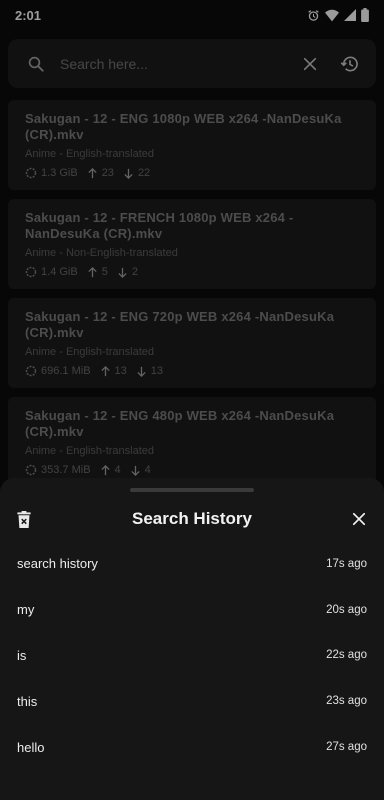 The height and width of the screenshot is (800, 384). I want to click on history-time: 20s ago, so click(346, 609).